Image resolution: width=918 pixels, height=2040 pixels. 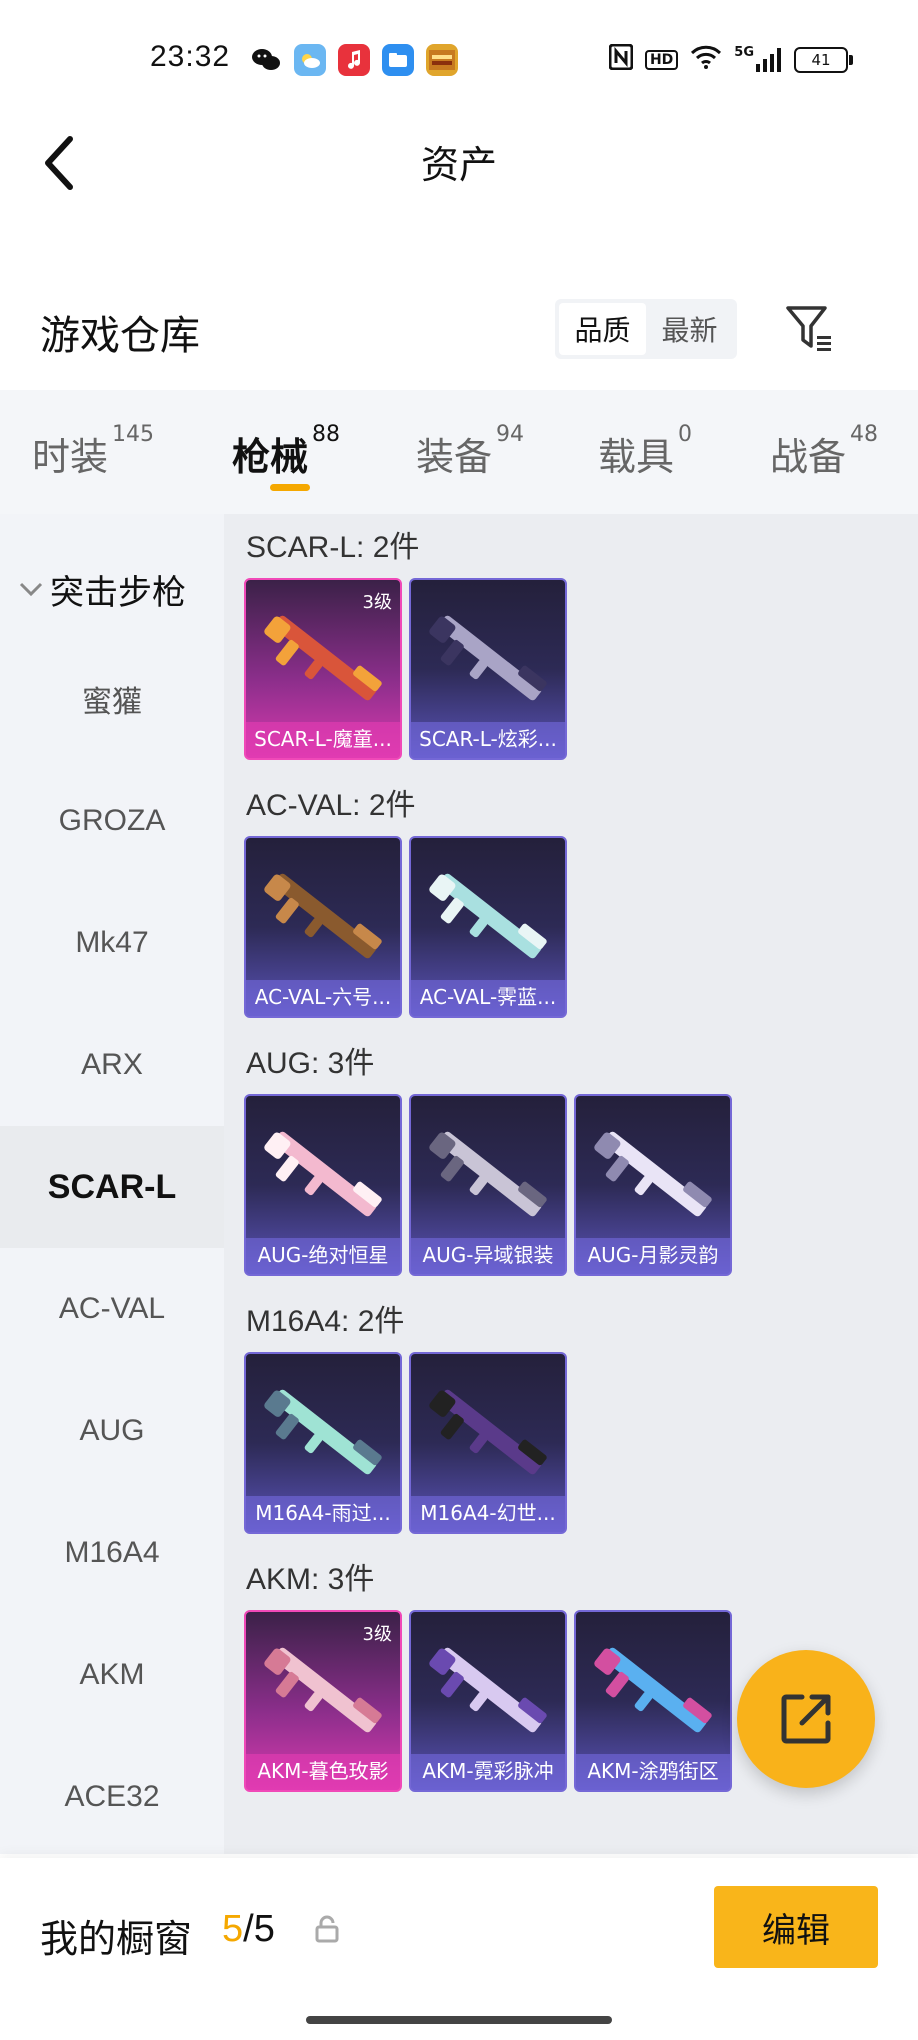 I want to click on share-fab, so click(x=806, y=1719).